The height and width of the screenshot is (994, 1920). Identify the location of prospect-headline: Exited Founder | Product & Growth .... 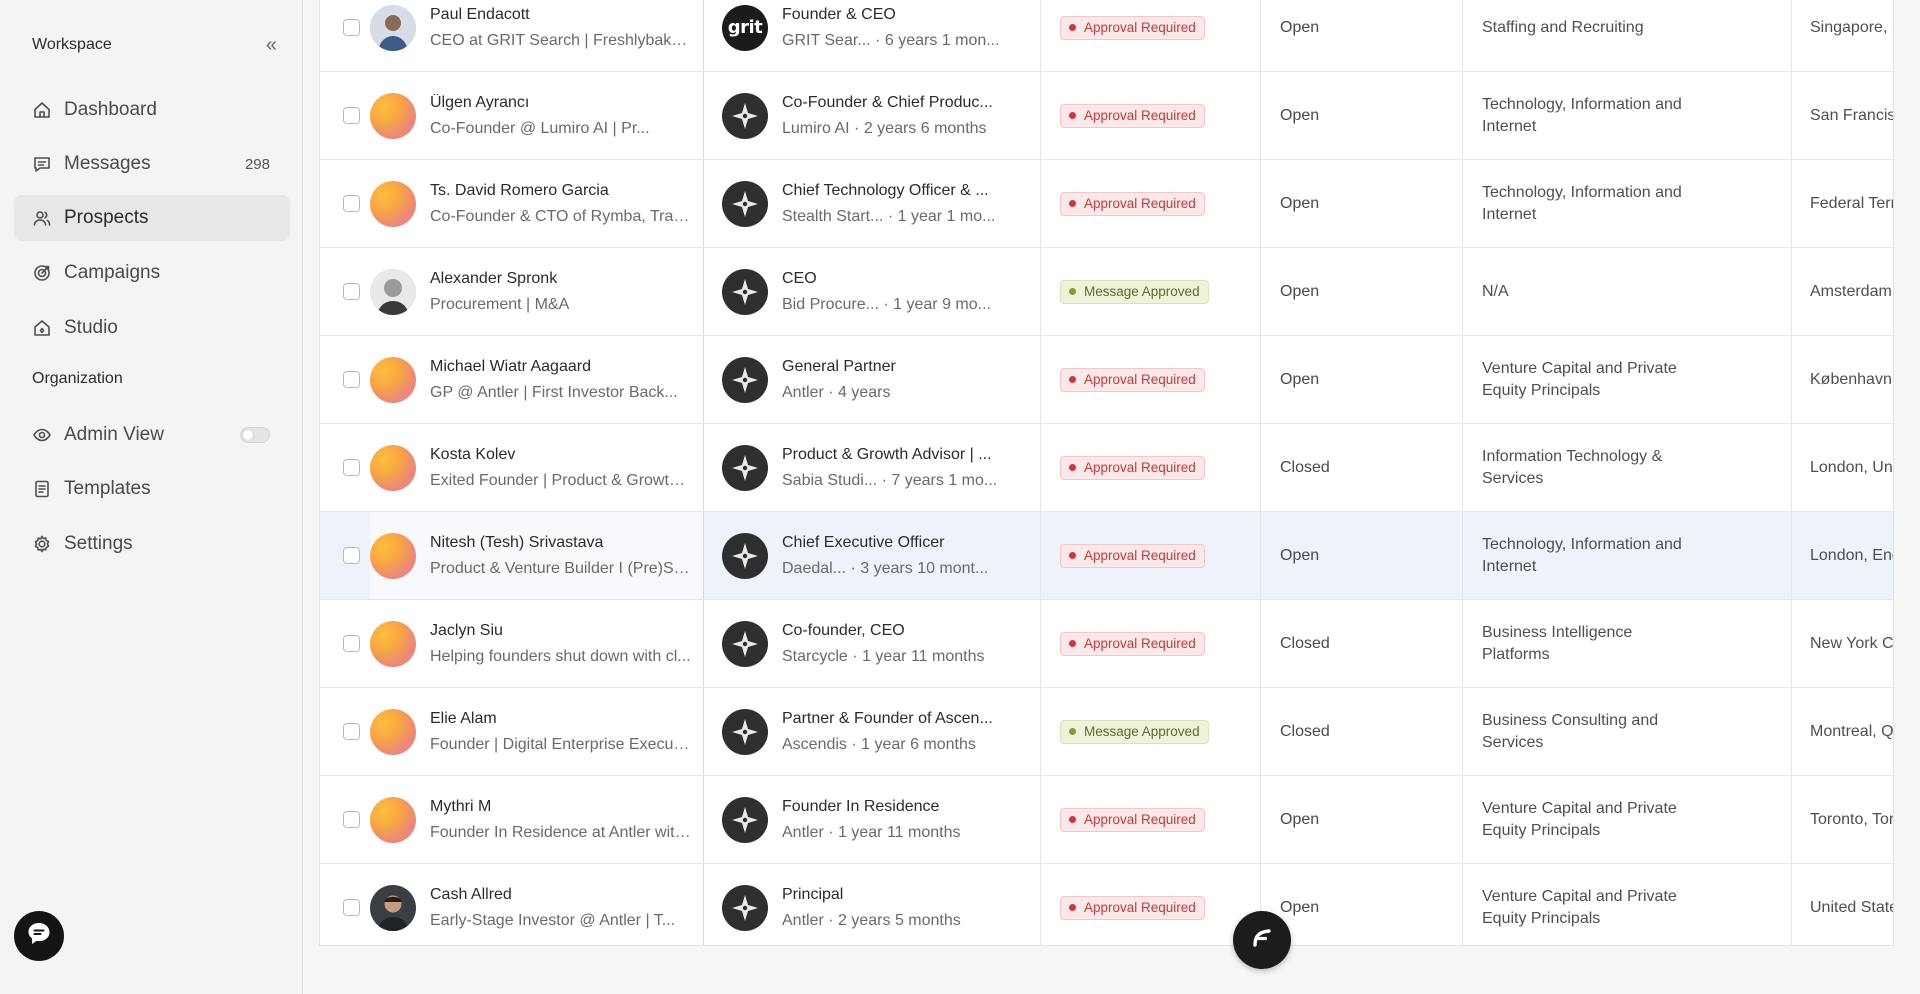
(561, 480).